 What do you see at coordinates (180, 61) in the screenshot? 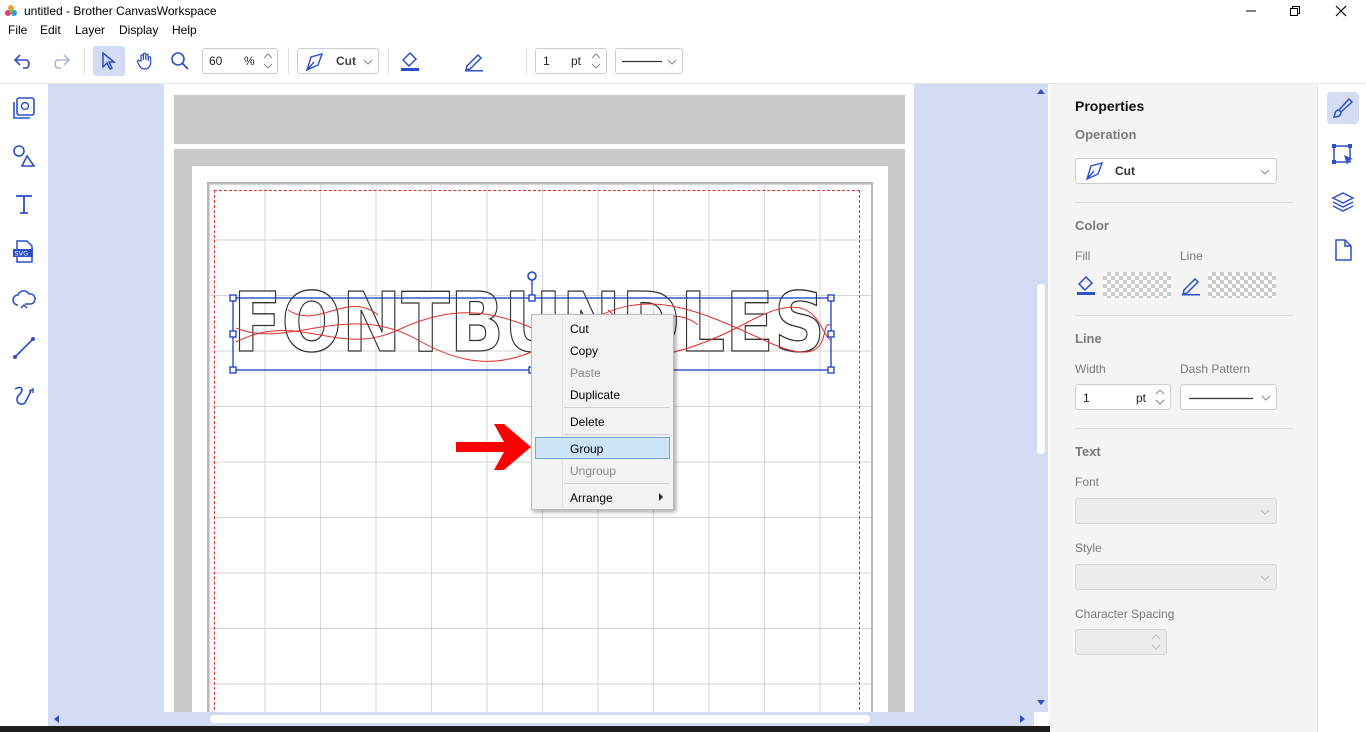
I see `zoom-tool-button` at bounding box center [180, 61].